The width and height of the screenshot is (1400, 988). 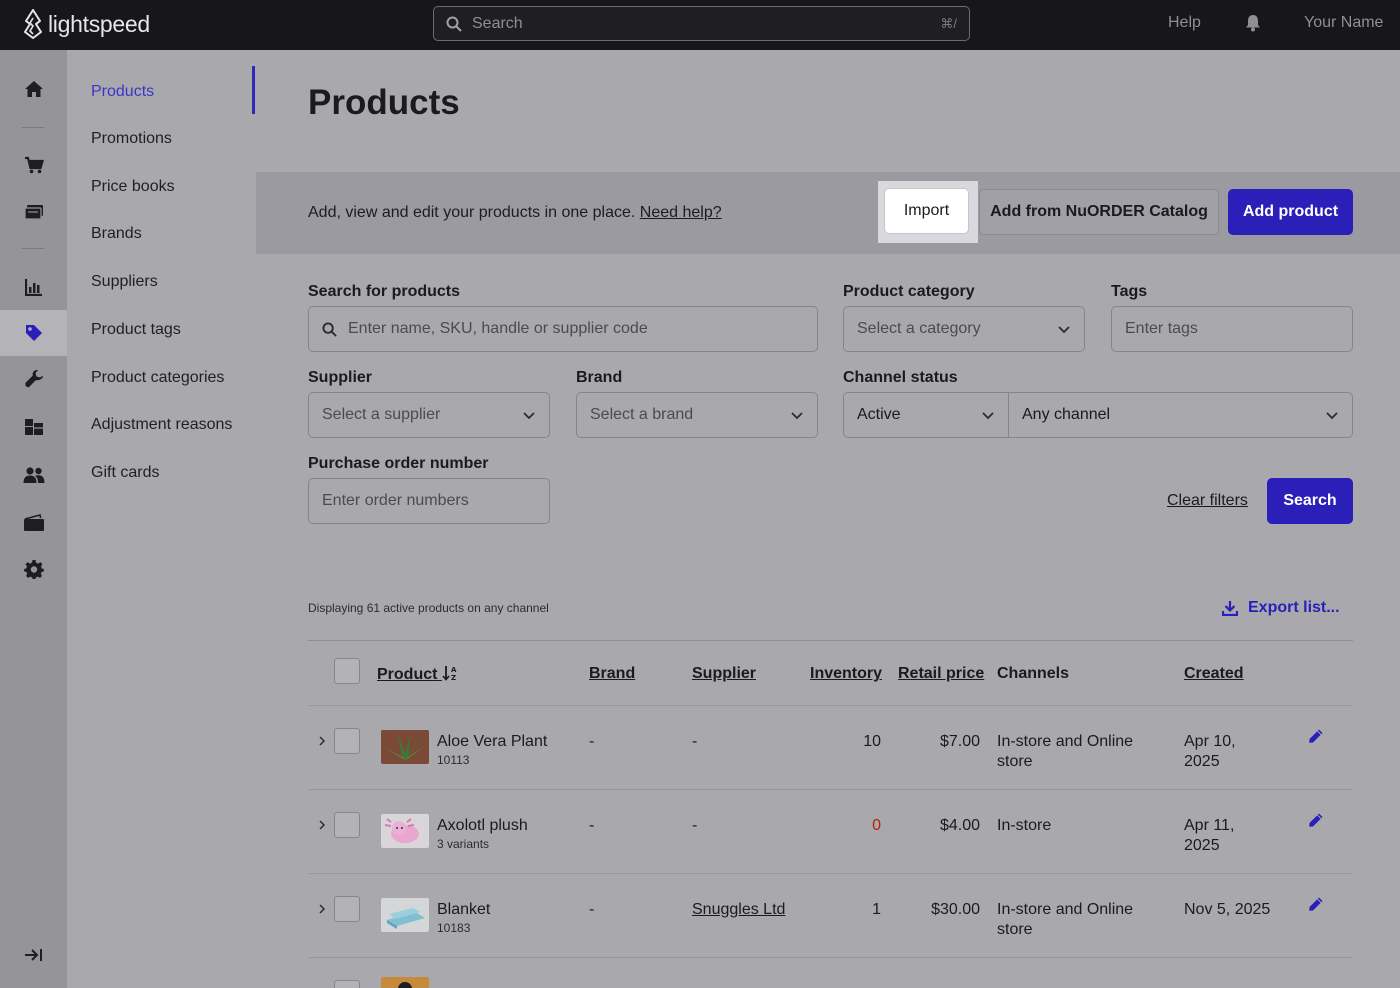 I want to click on brand-select-value: Select a brand, so click(x=642, y=414).